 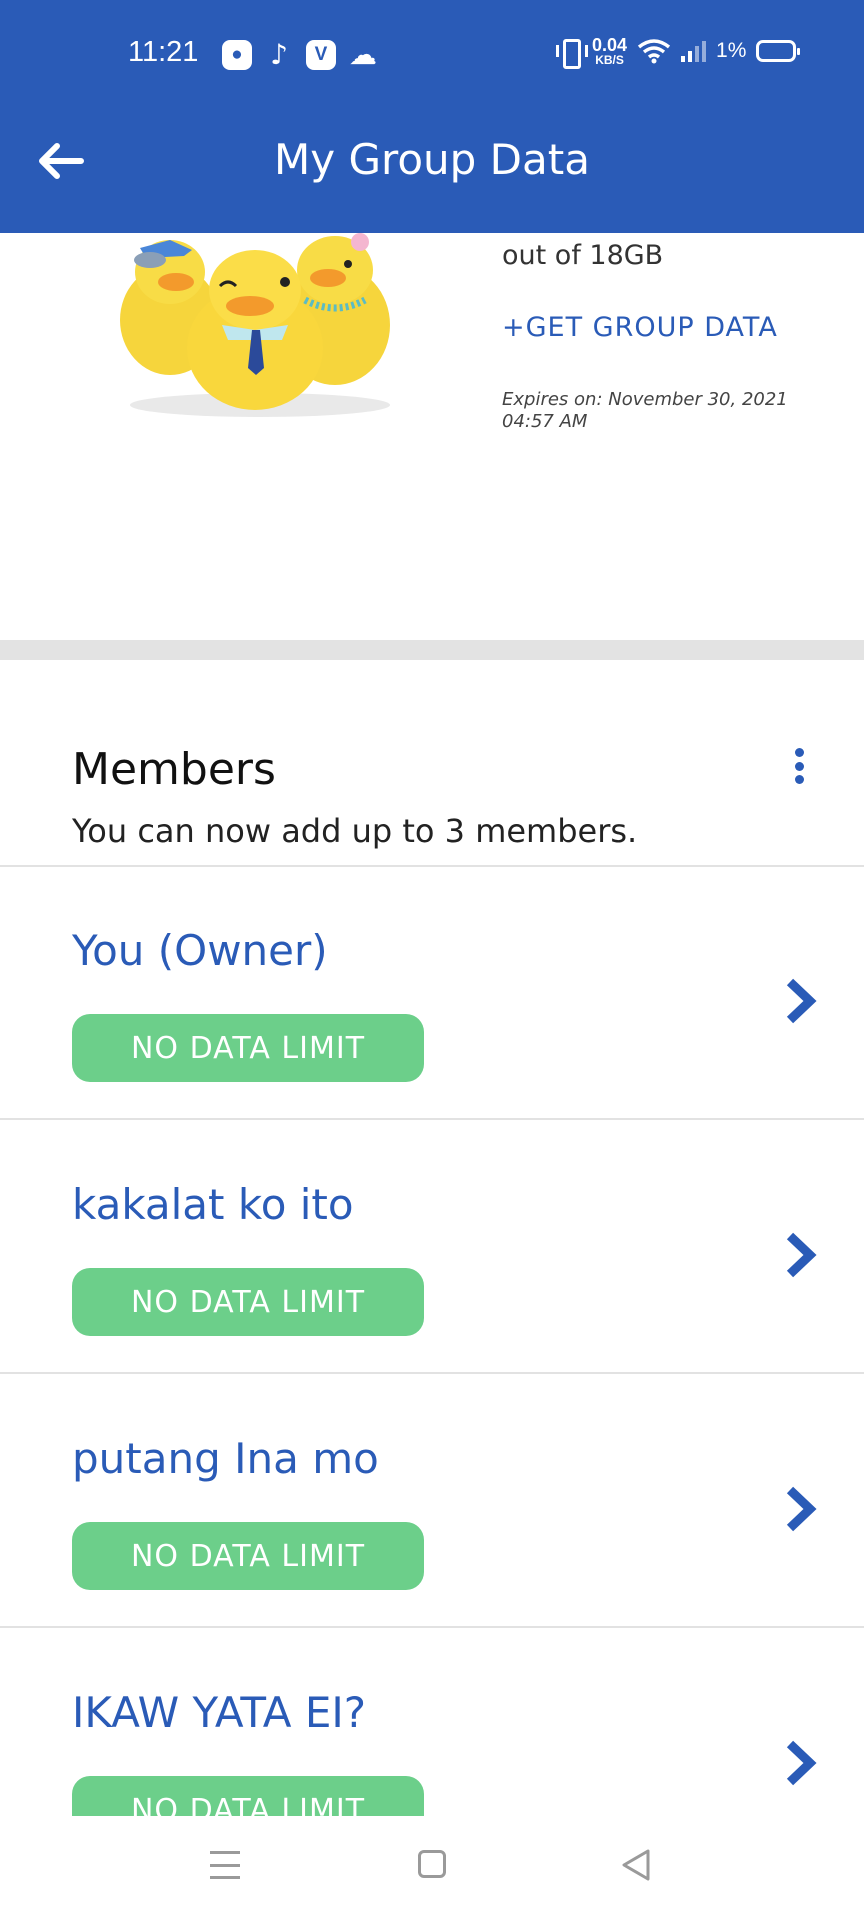 What do you see at coordinates (363, 54) in the screenshot?
I see `cloud-icon: ☁` at bounding box center [363, 54].